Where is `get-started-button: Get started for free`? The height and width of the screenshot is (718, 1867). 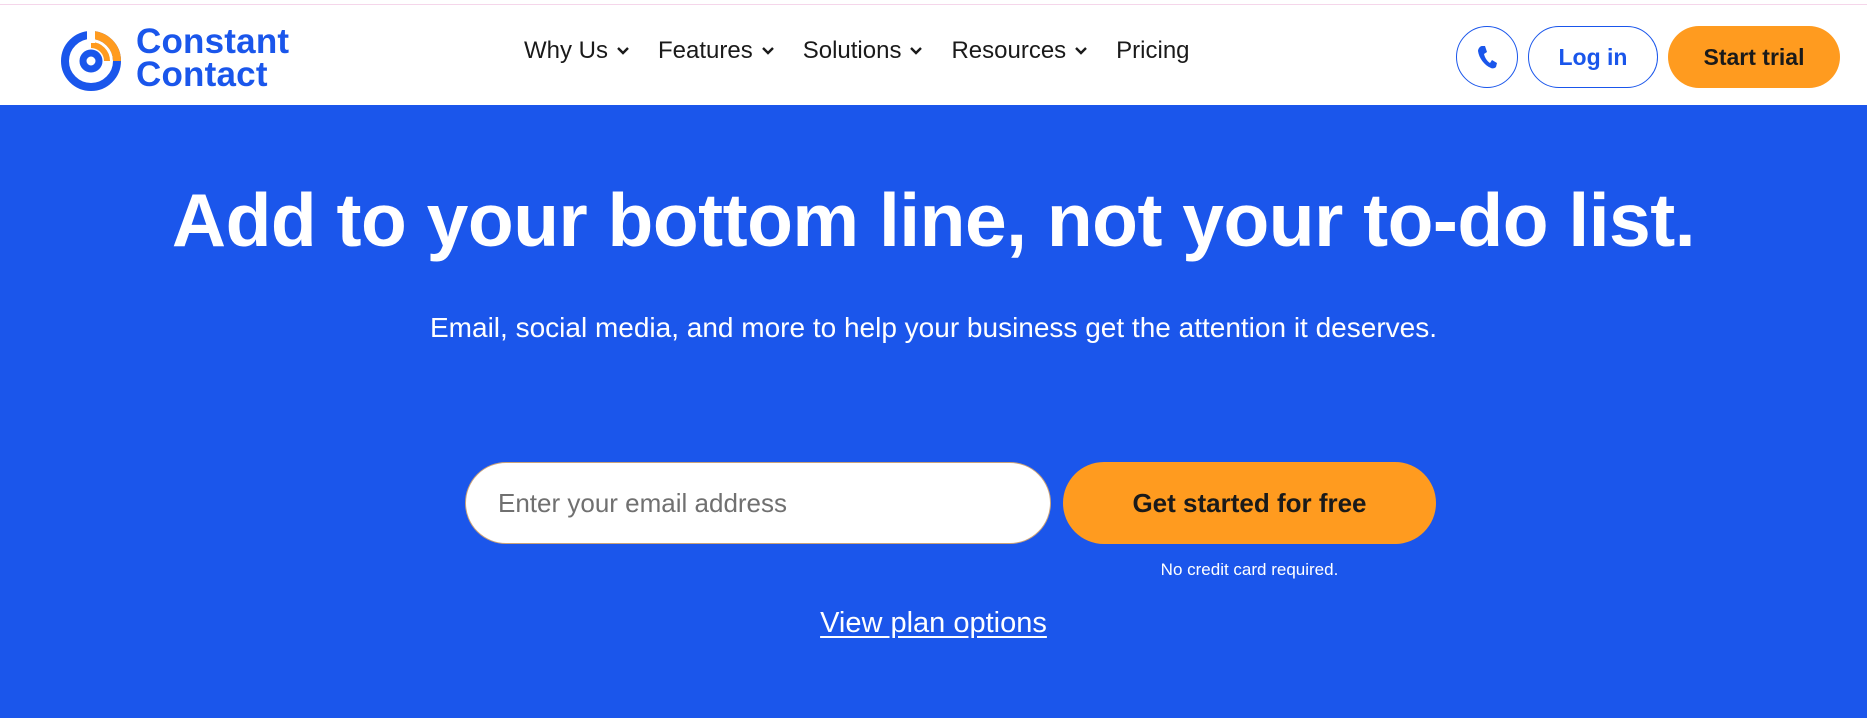 get-started-button: Get started for free is located at coordinates (1249, 503).